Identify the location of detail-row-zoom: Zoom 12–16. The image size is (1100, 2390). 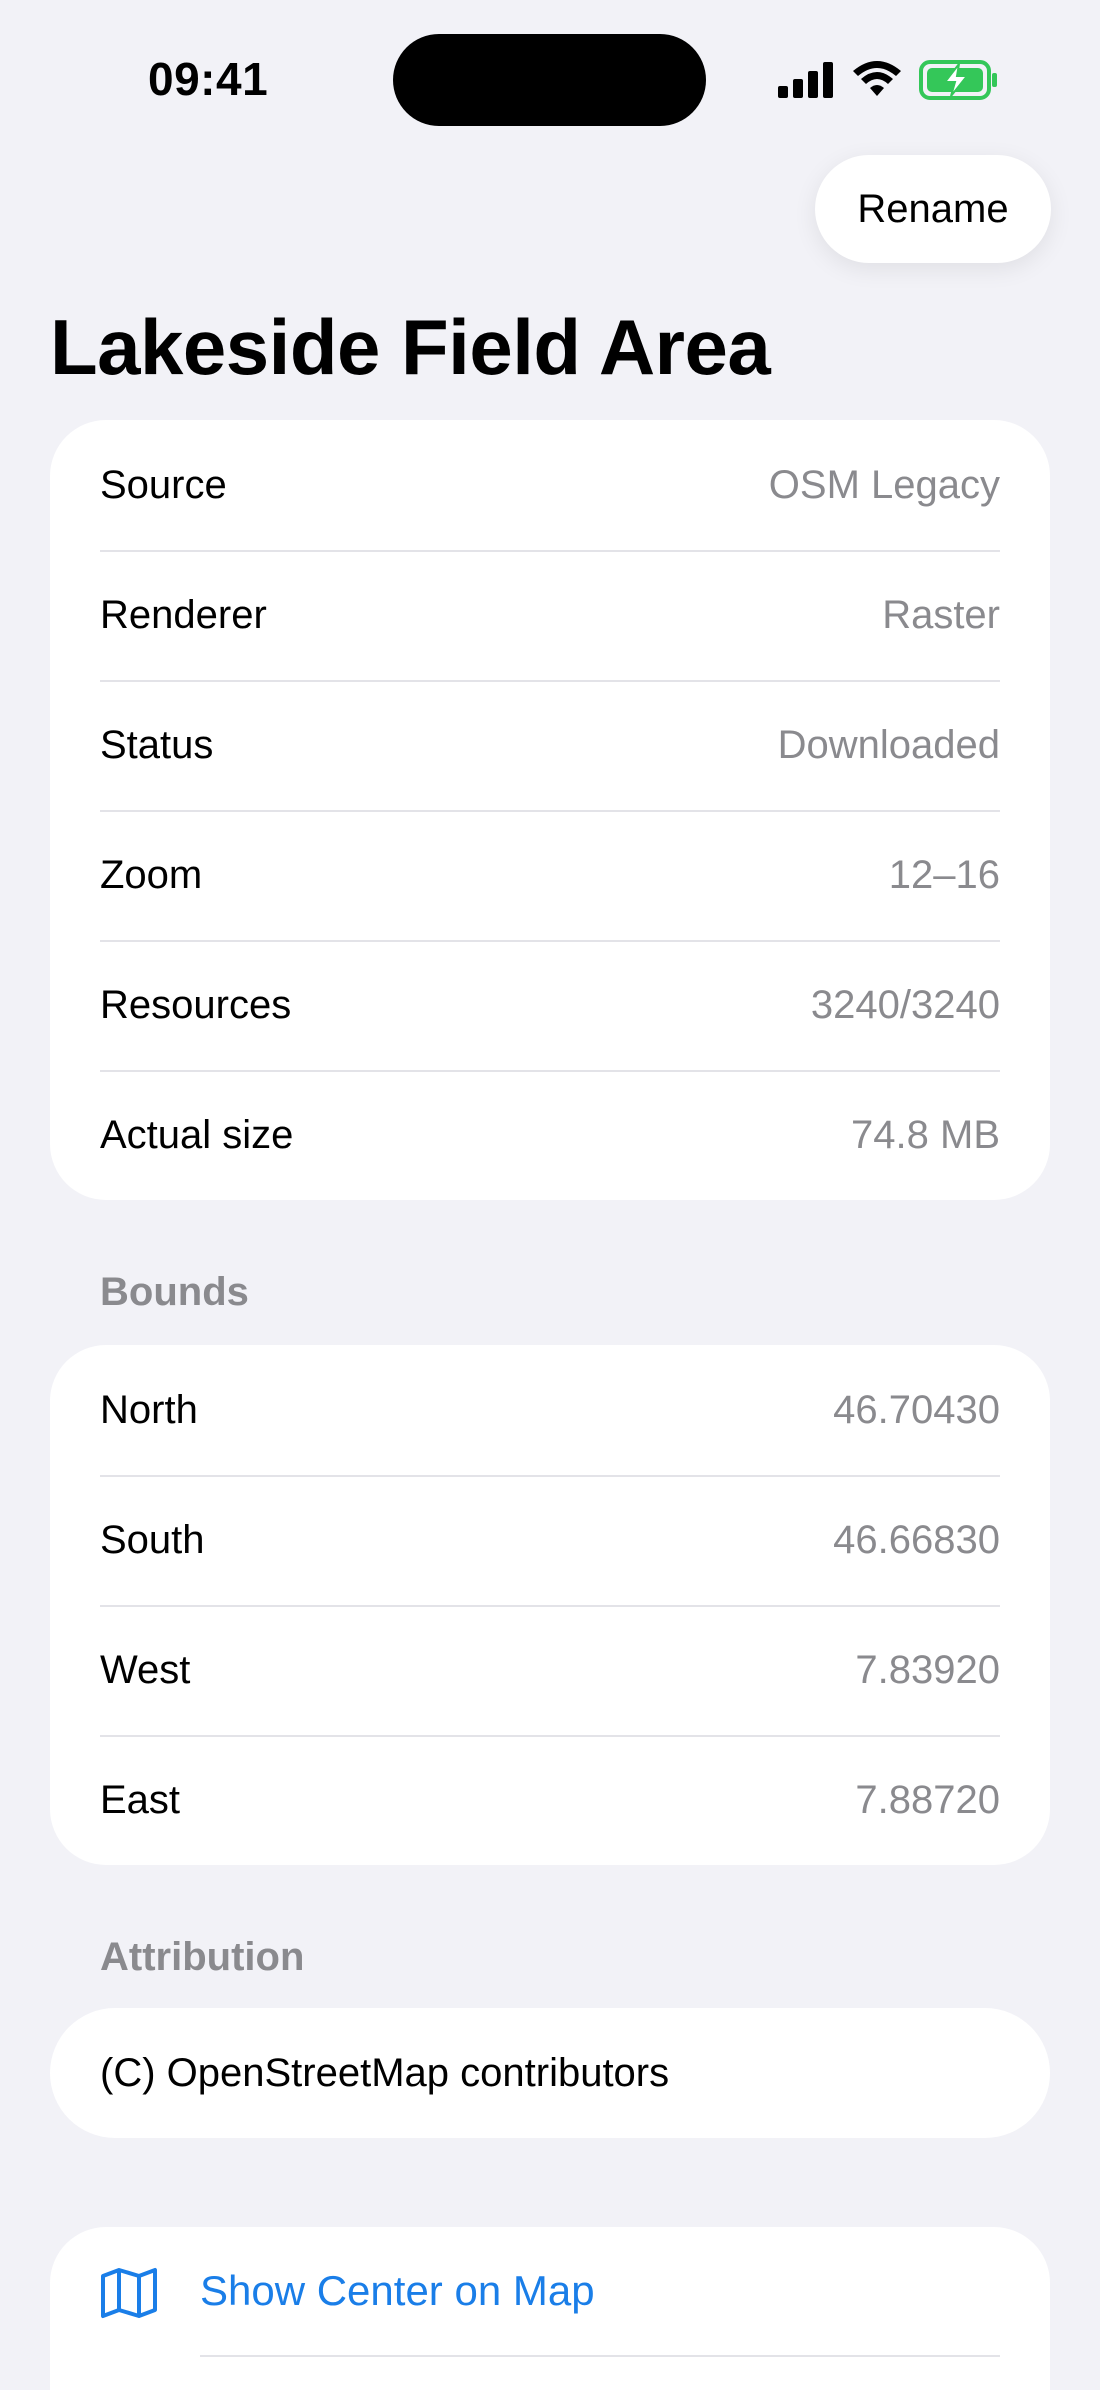
(550, 875).